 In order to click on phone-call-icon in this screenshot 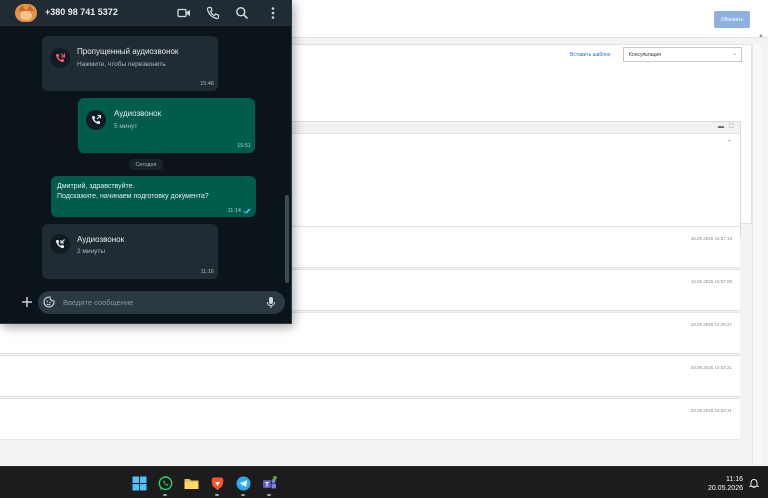, I will do `click(213, 13)`.